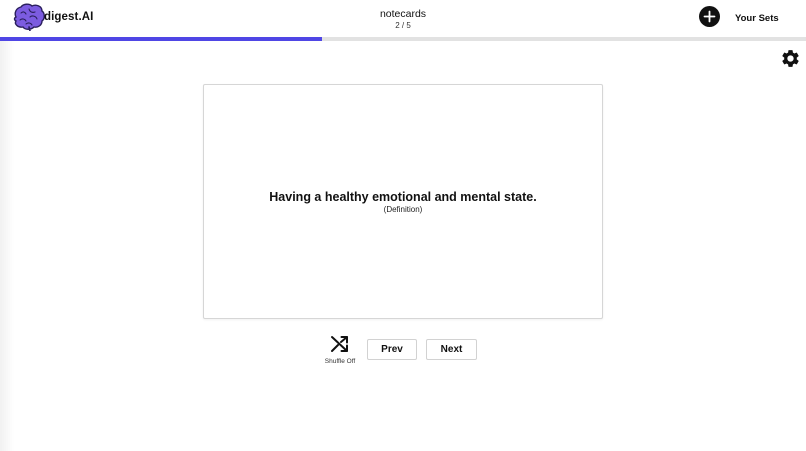 Image resolution: width=806 pixels, height=451 pixels. I want to click on your-sets-link: Your Sets, so click(757, 18).